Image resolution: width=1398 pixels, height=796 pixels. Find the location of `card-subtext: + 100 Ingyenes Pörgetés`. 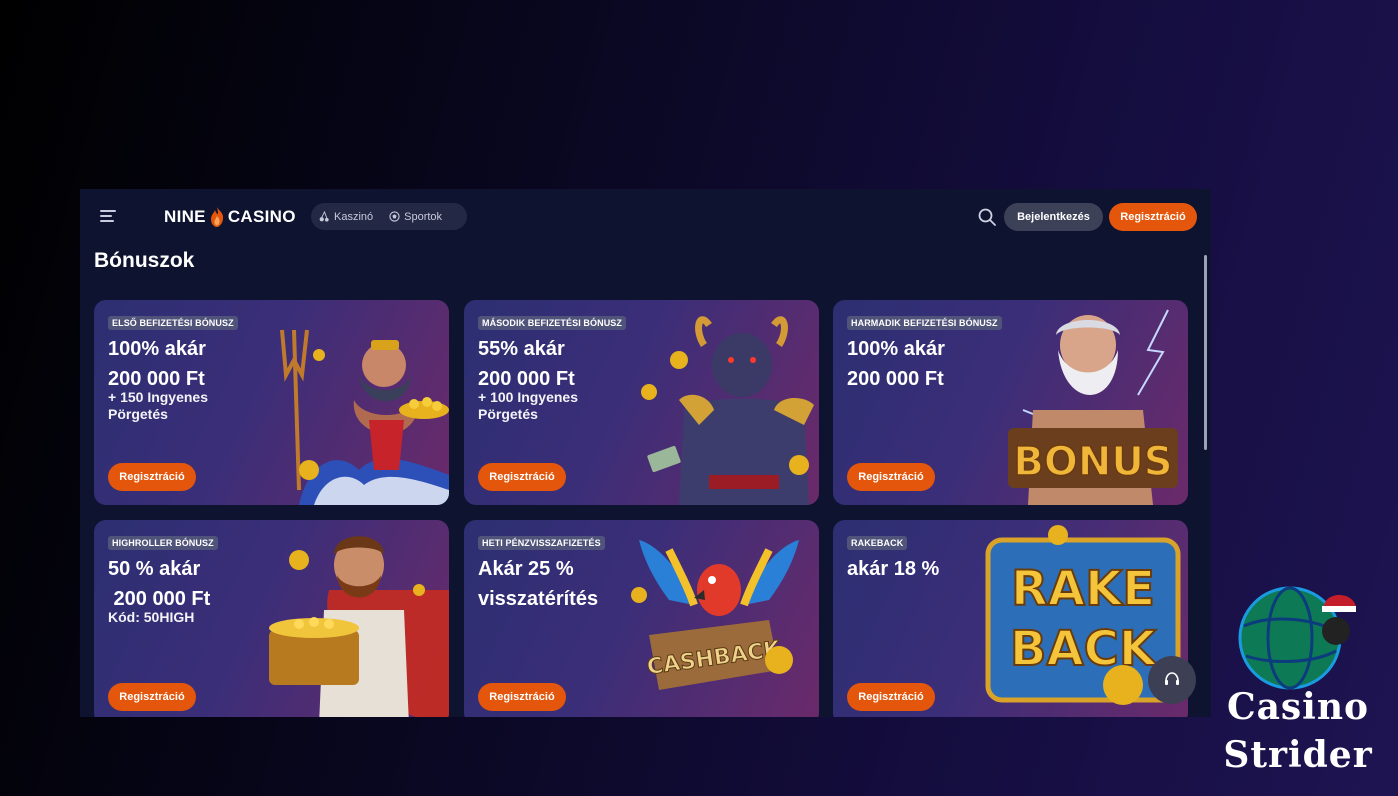

card-subtext: + 100 Ingyenes Pörgetés is located at coordinates (528, 405).